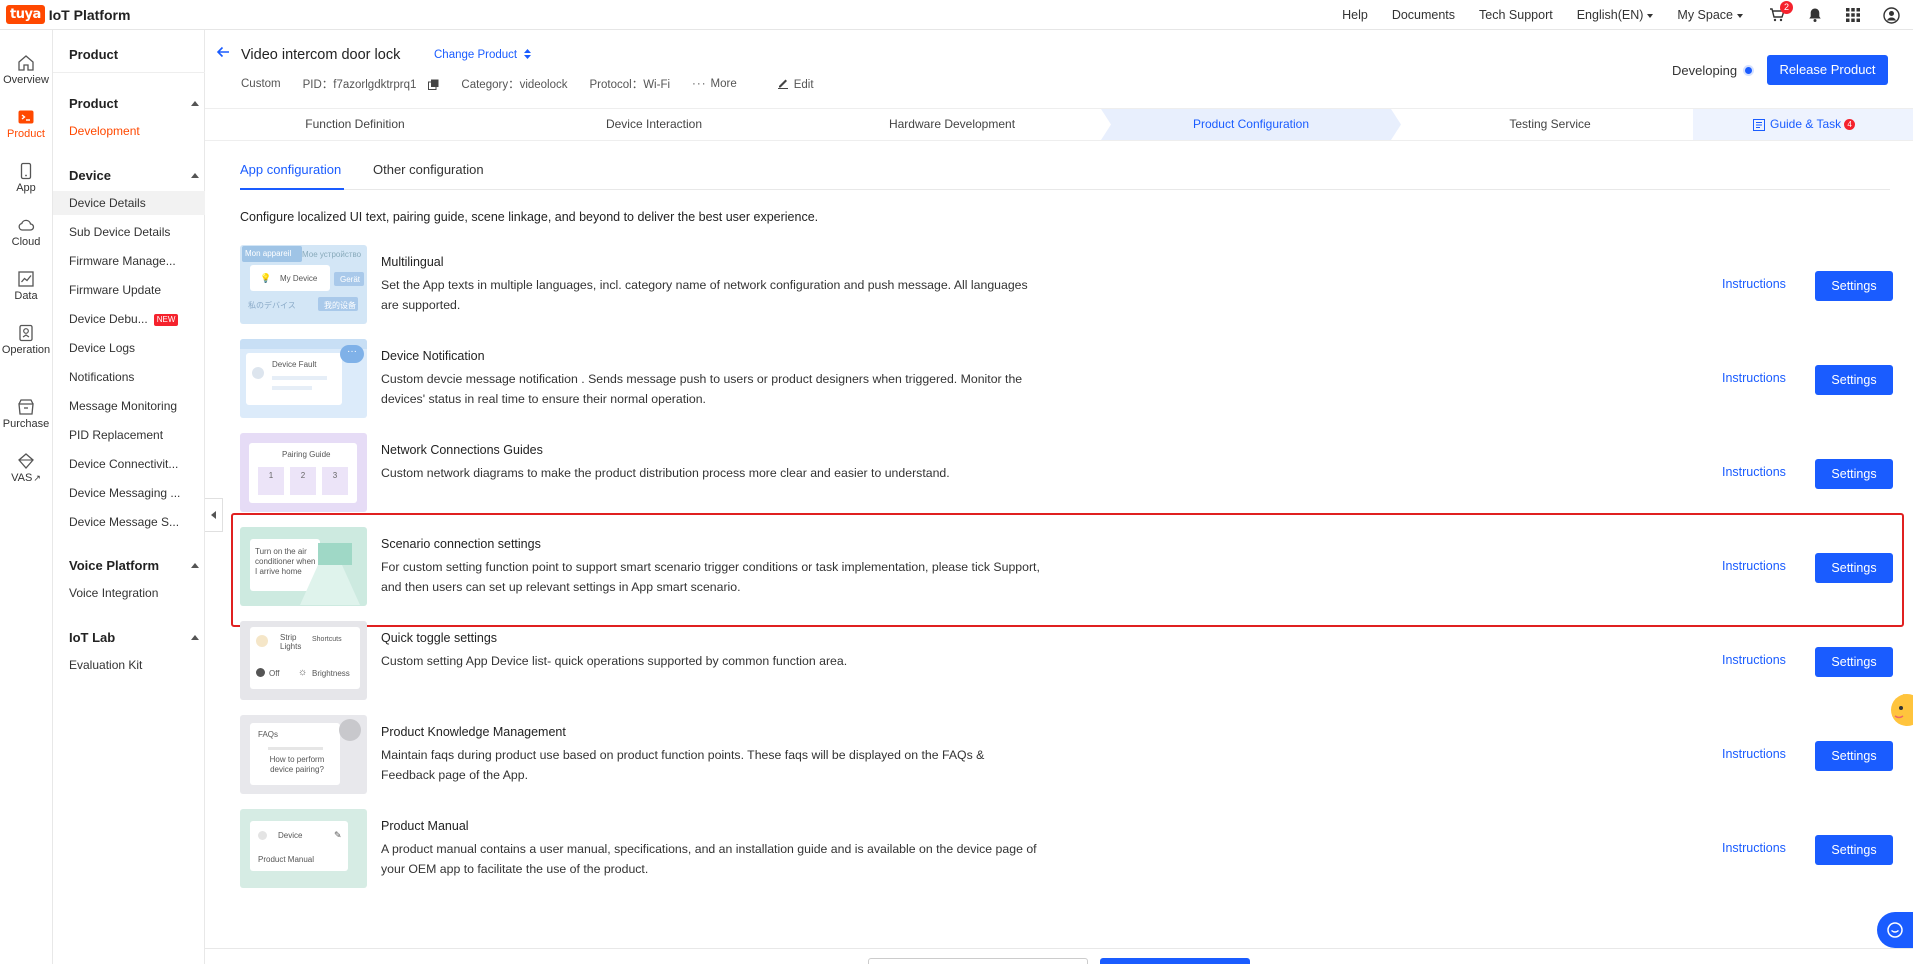 The image size is (1913, 964). Describe the element at coordinates (1251, 124) in the screenshot. I see `step-product-configuration: Product Configuration` at that location.